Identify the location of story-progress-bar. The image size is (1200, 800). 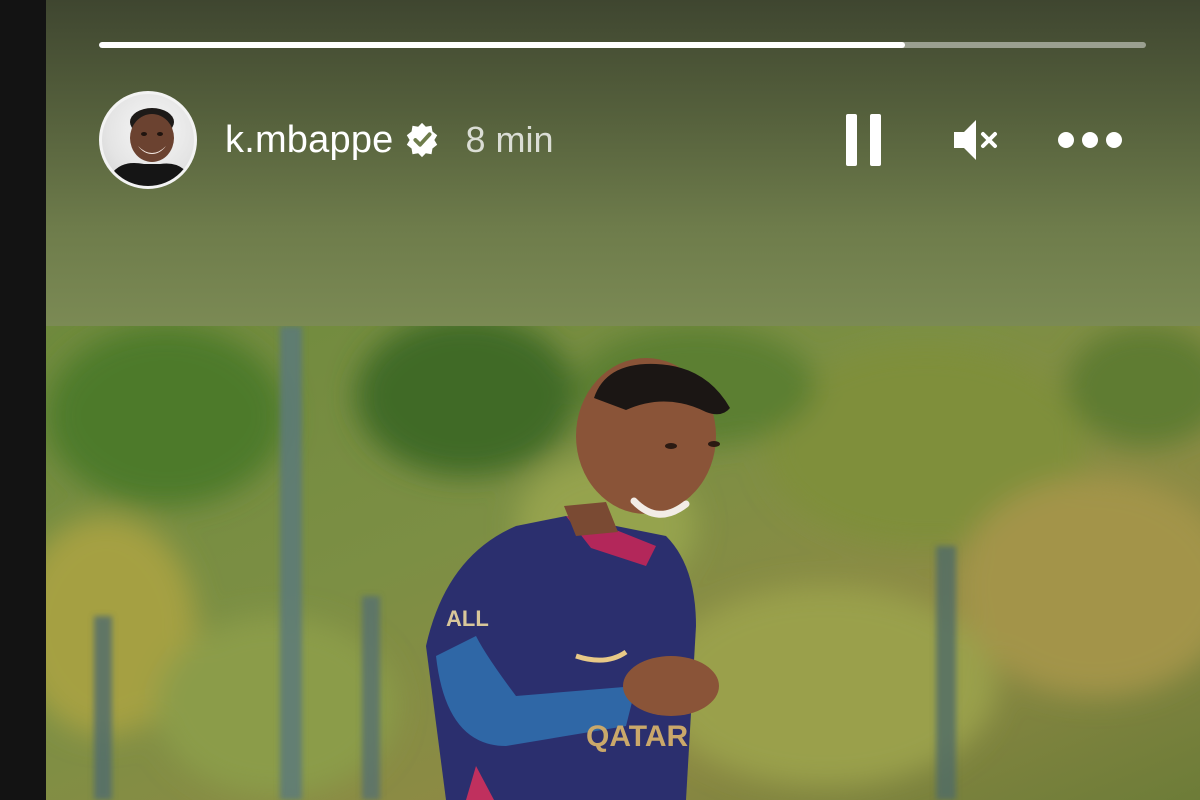
(622, 45).